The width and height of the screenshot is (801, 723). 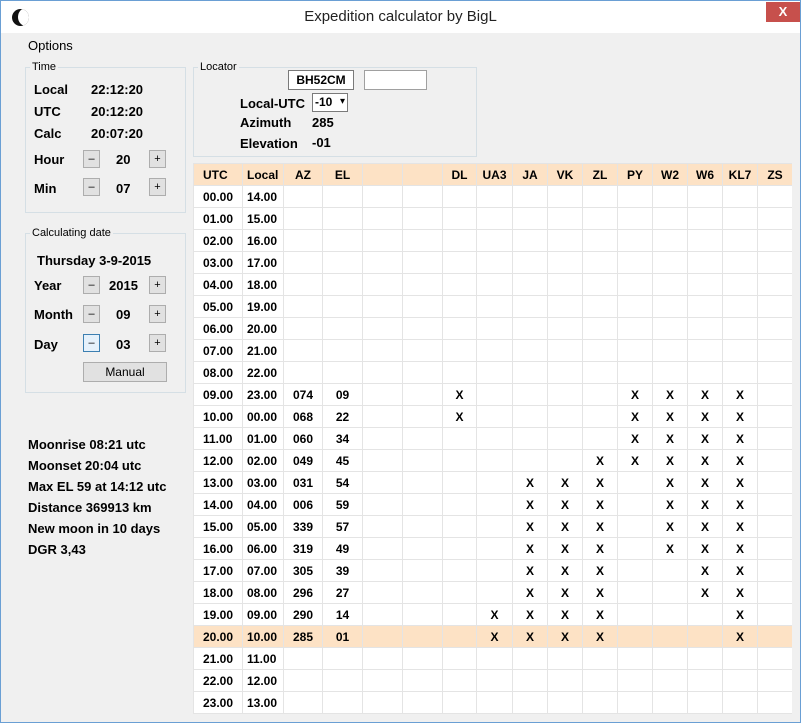 I want to click on grid-cell: 05.00, so click(x=218, y=306).